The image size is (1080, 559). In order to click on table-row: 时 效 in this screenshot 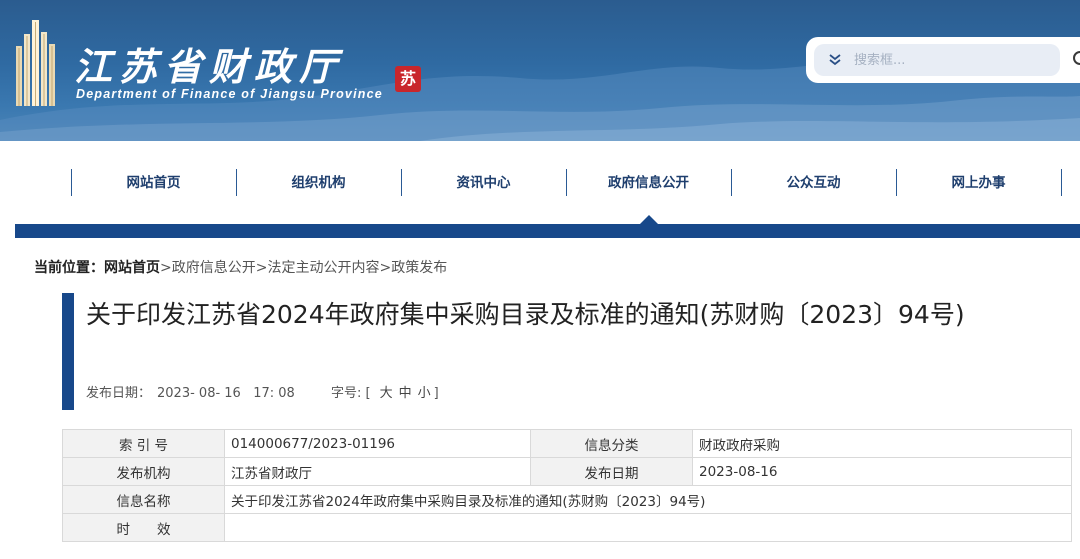, I will do `click(567, 527)`.